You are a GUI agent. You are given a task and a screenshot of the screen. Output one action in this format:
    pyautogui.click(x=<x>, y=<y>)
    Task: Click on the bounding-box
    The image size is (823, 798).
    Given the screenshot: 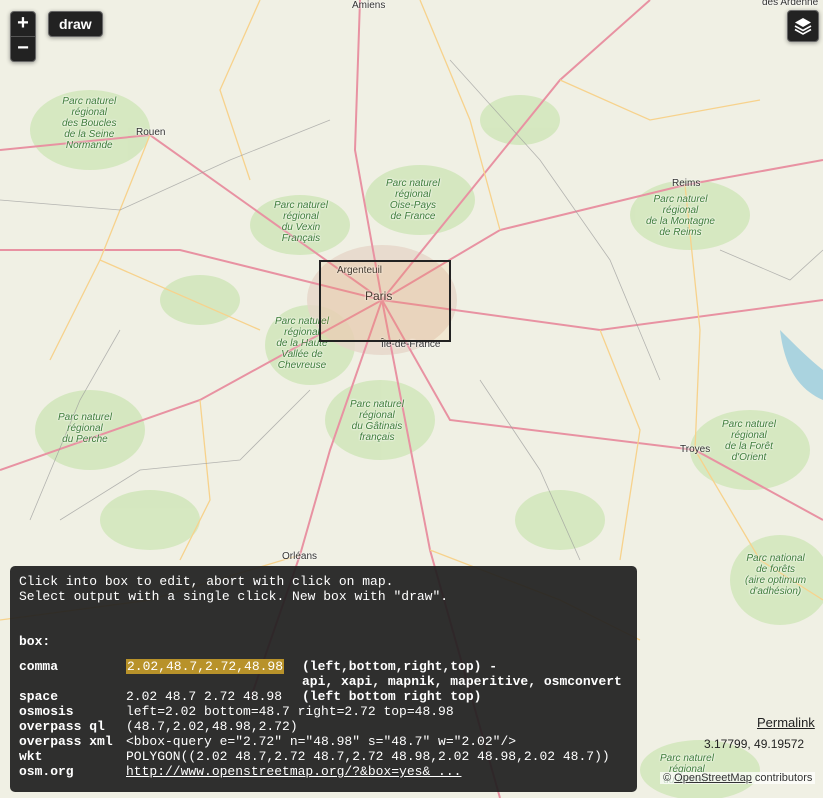 What is the action you would take?
    pyautogui.click(x=385, y=301)
    